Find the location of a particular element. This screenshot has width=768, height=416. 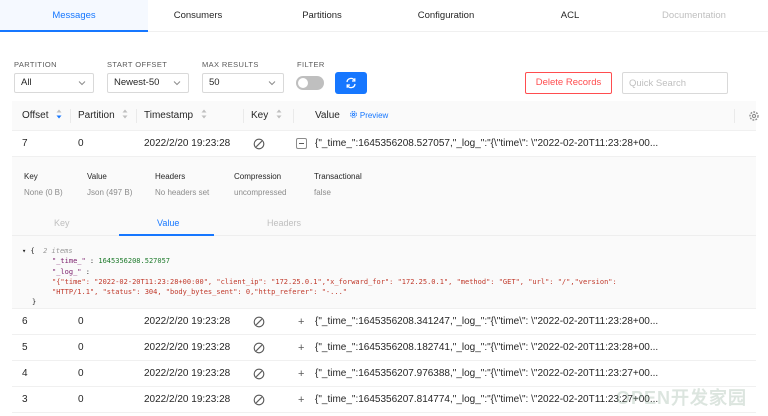

cell-offset: 7 is located at coordinates (25, 143).